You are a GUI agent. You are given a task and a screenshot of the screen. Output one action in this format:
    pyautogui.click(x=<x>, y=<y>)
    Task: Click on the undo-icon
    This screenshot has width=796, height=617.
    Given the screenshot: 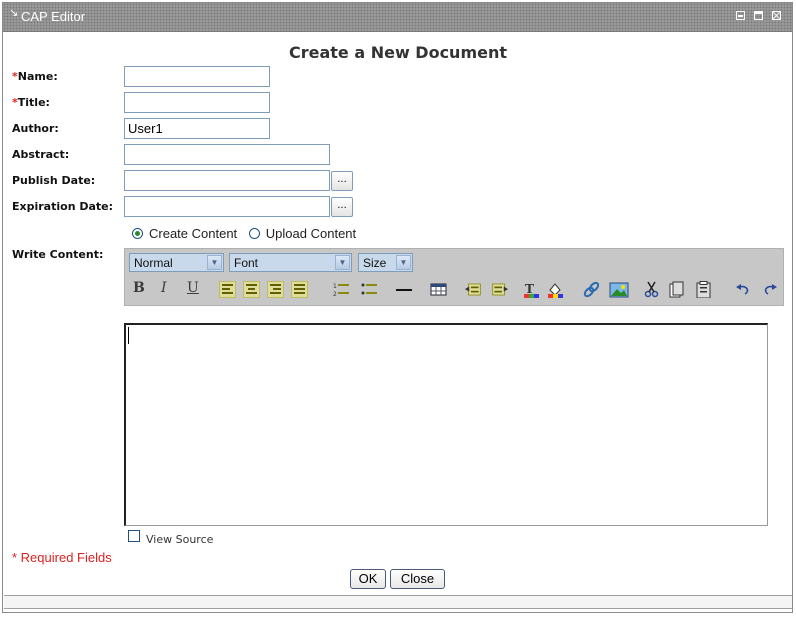 What is the action you would take?
    pyautogui.click(x=743, y=289)
    